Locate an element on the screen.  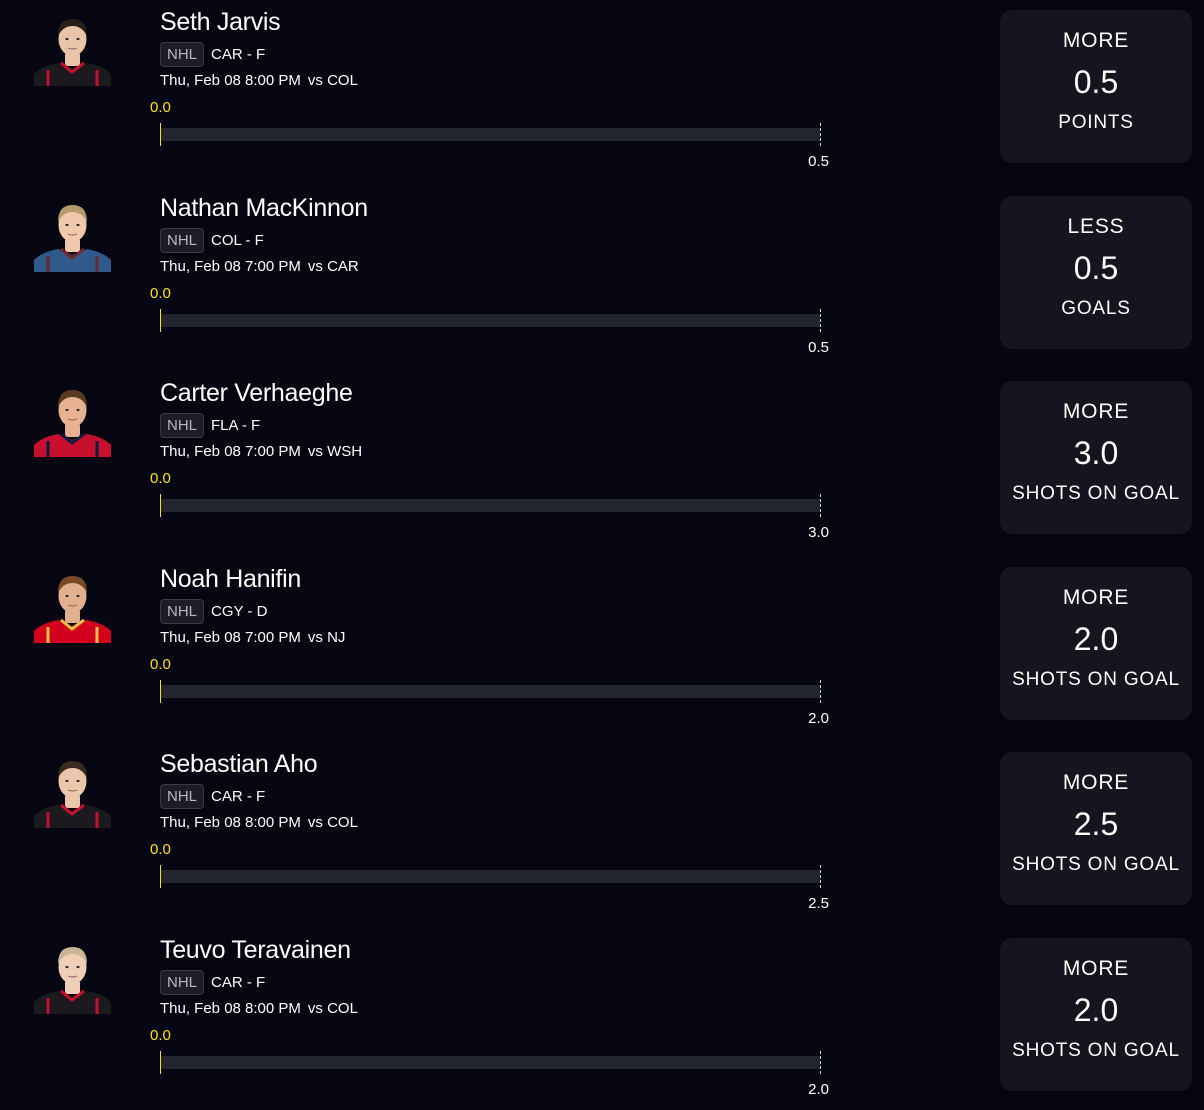
opponent: vs CAR is located at coordinates (333, 266).